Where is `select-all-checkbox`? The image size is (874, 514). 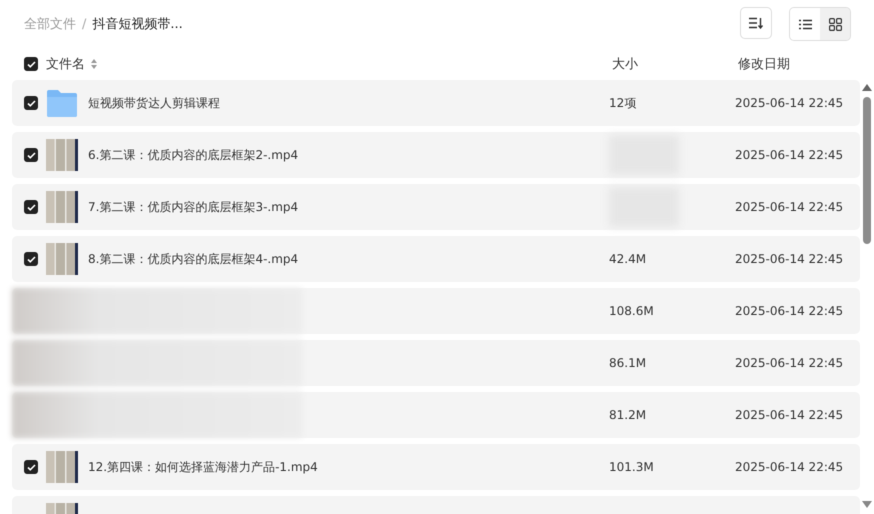 select-all-checkbox is located at coordinates (31, 64).